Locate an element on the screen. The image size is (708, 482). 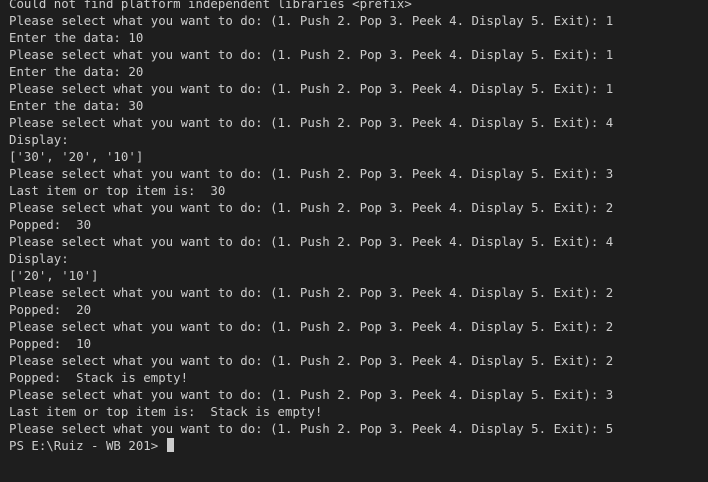
terminal-line: ['30', '20', '10'] is located at coordinates (76, 156).